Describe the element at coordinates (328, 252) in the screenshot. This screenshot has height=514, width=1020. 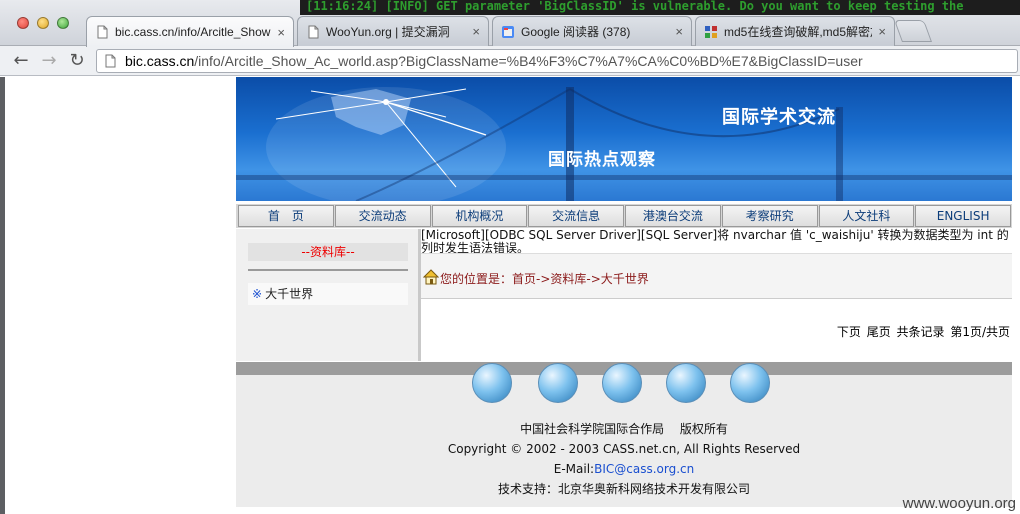
I see `sidebar-header: --资料库--` at that location.